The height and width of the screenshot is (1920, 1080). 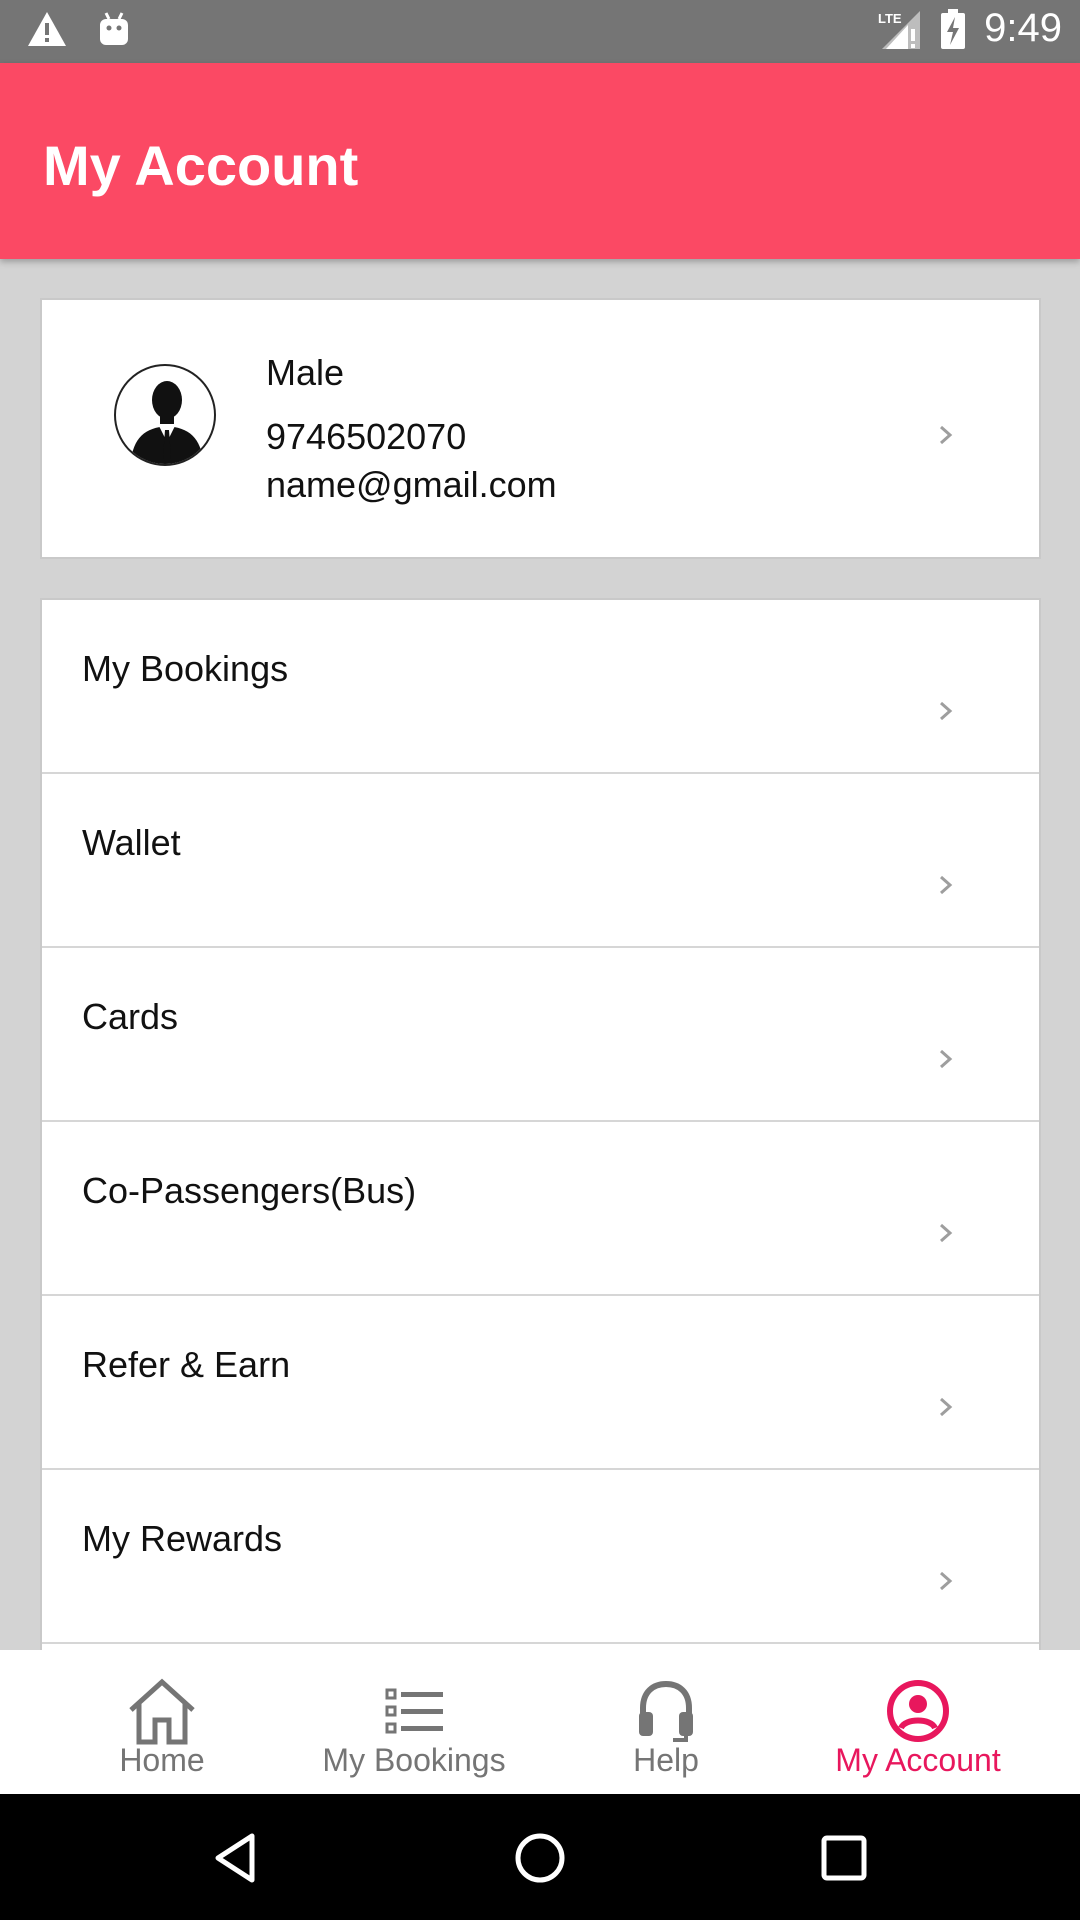 What do you see at coordinates (182, 1538) in the screenshot?
I see `menu-item-label: My Rewards` at bounding box center [182, 1538].